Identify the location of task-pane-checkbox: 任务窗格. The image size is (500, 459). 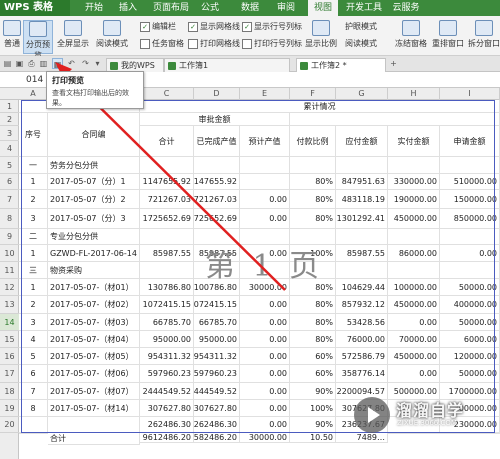
(162, 44).